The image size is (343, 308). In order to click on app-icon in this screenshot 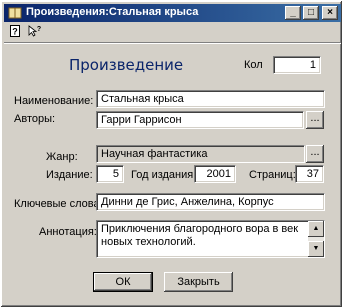, I will do `click(15, 13)`.